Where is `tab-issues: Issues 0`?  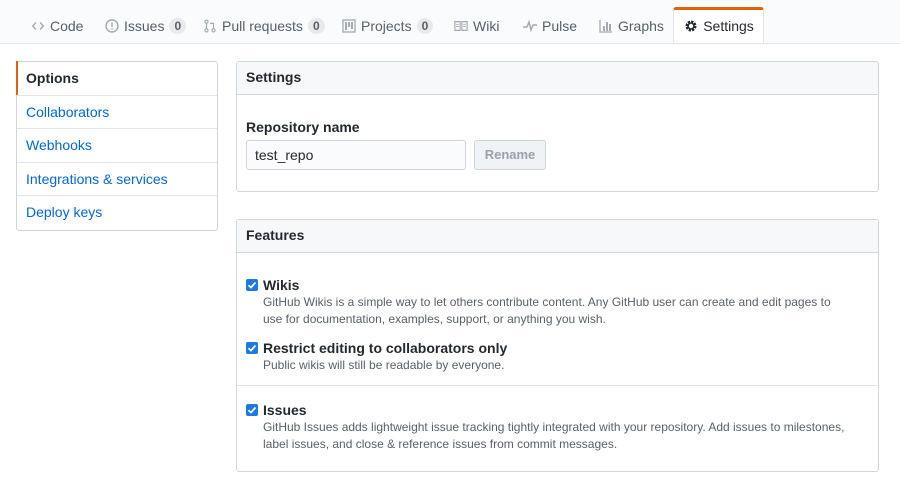
tab-issues: Issues 0 is located at coordinates (145, 25).